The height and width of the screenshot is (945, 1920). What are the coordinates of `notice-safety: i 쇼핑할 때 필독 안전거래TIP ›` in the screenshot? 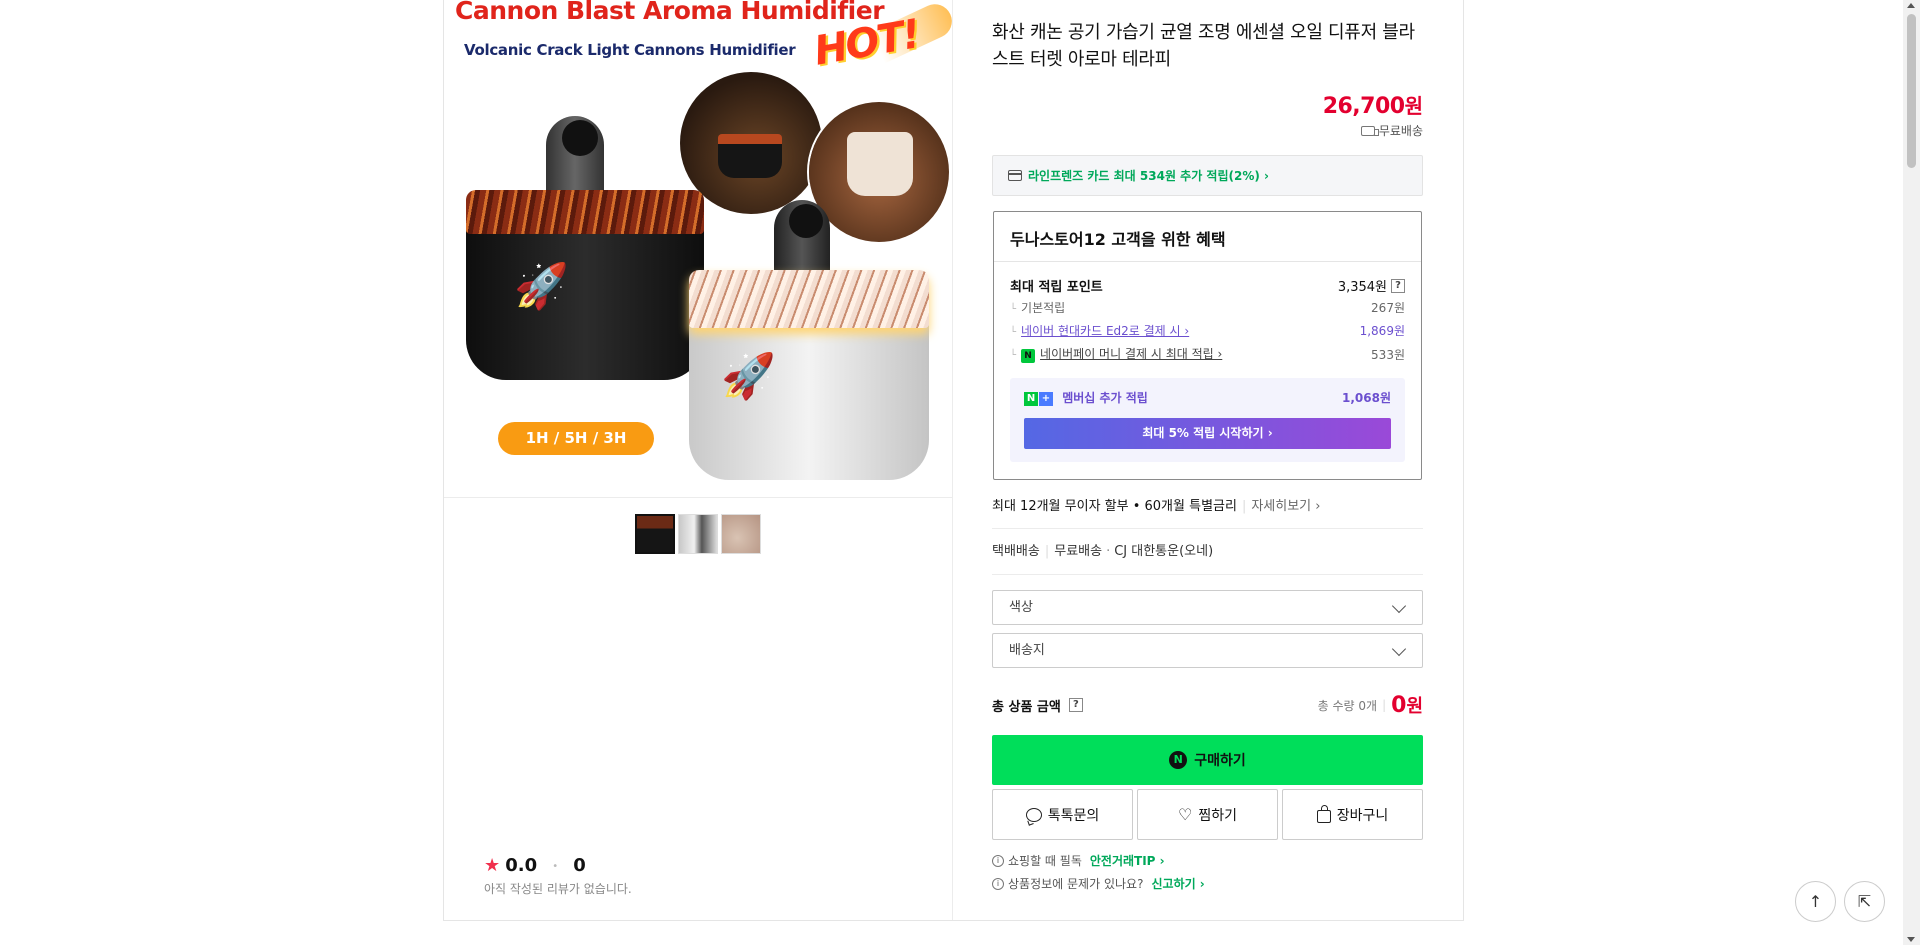 It's located at (1078, 860).